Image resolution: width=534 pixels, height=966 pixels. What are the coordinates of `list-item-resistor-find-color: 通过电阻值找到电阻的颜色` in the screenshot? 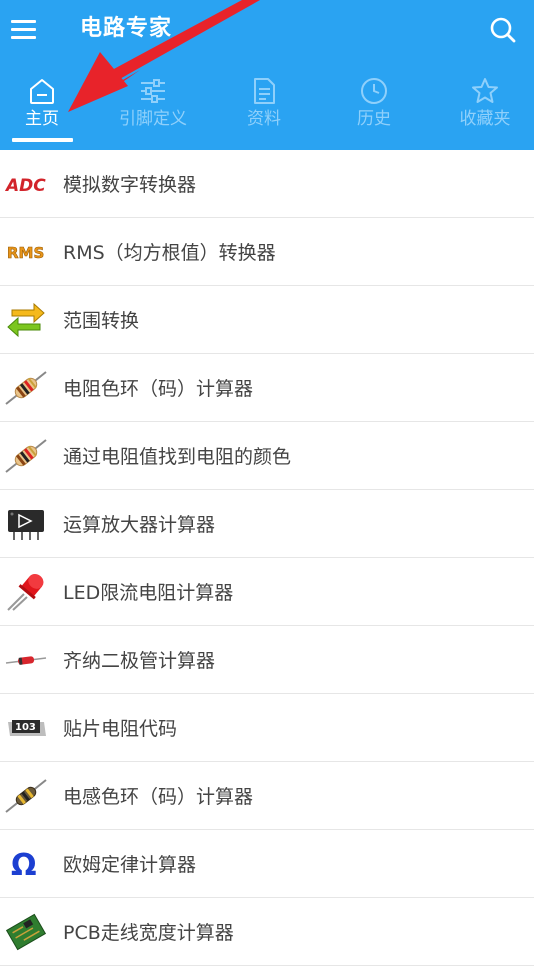 It's located at (267, 456).